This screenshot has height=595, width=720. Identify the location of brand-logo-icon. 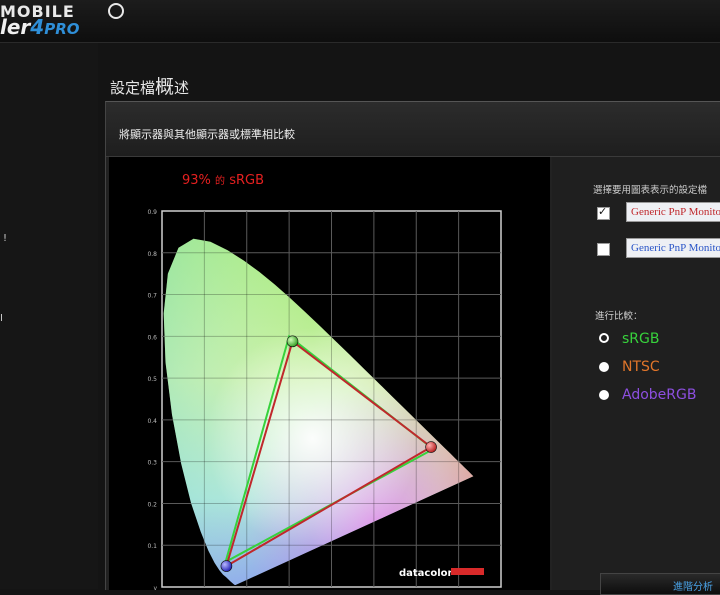
(116, 11).